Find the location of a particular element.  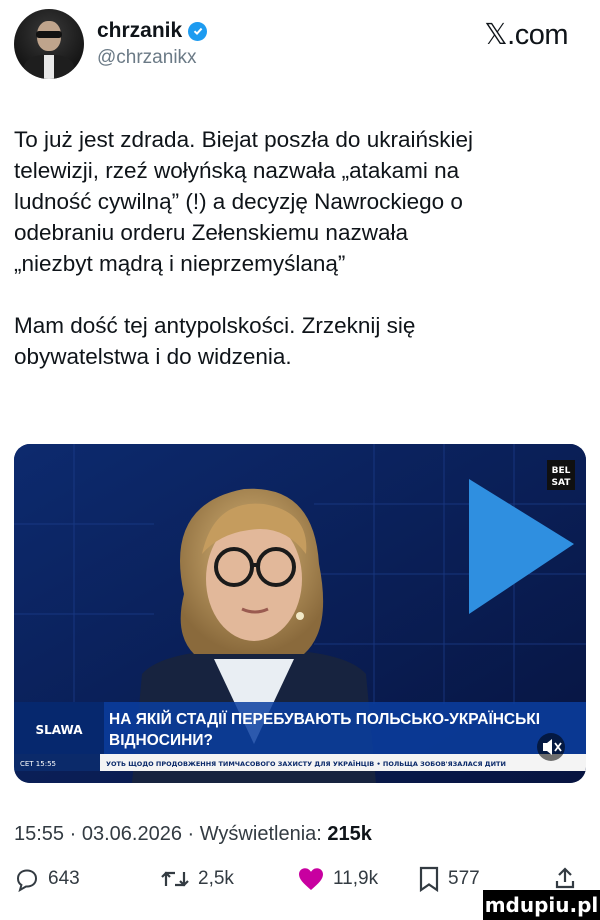

ticker-time: CET 15:55 is located at coordinates (38, 764).